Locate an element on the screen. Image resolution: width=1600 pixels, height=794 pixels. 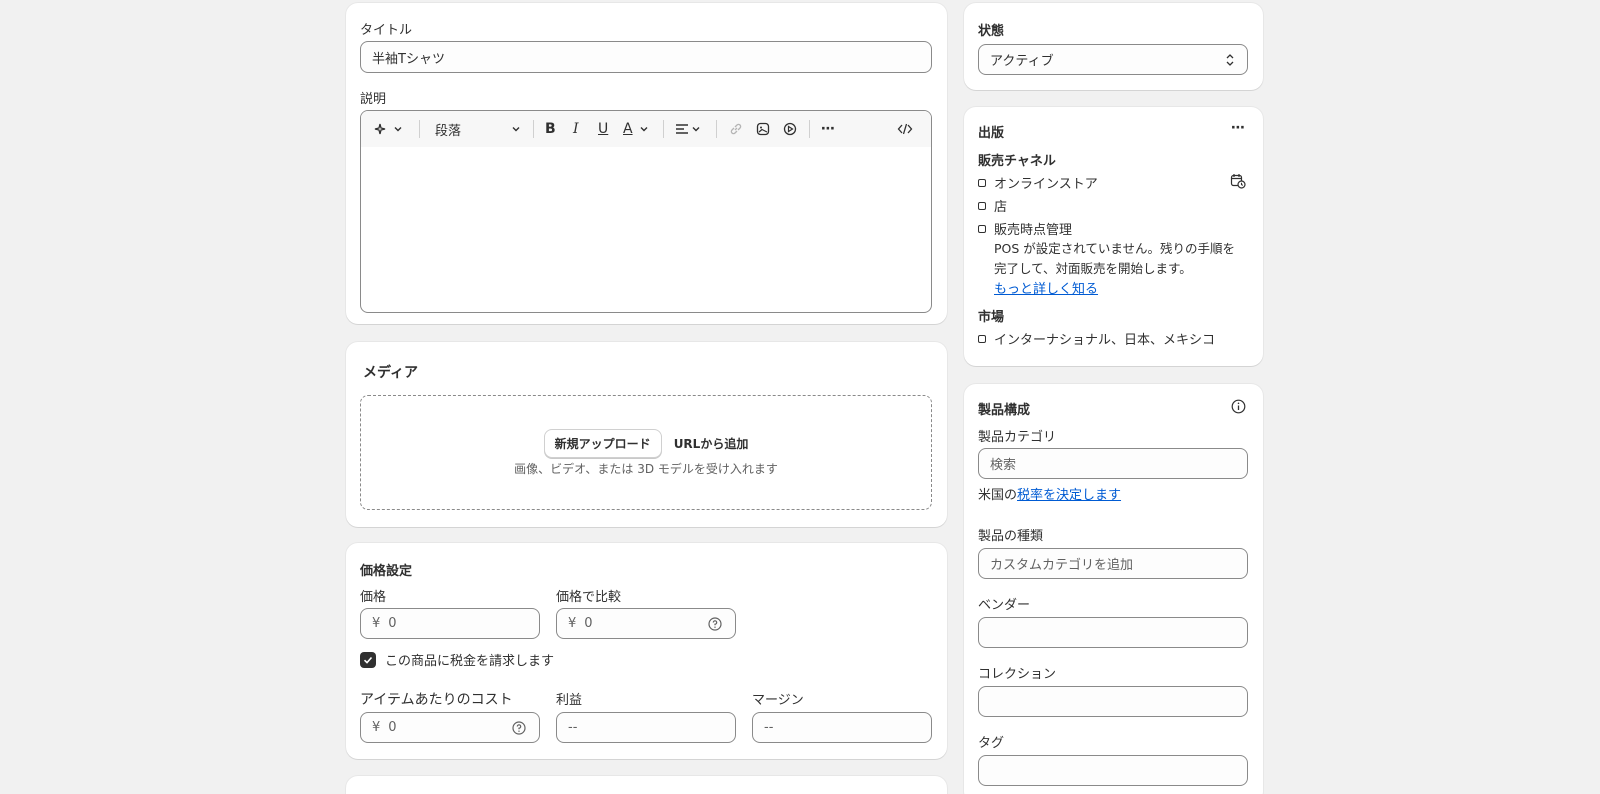
product-type-input: カスタムカテゴリを追加 is located at coordinates (1113, 563).